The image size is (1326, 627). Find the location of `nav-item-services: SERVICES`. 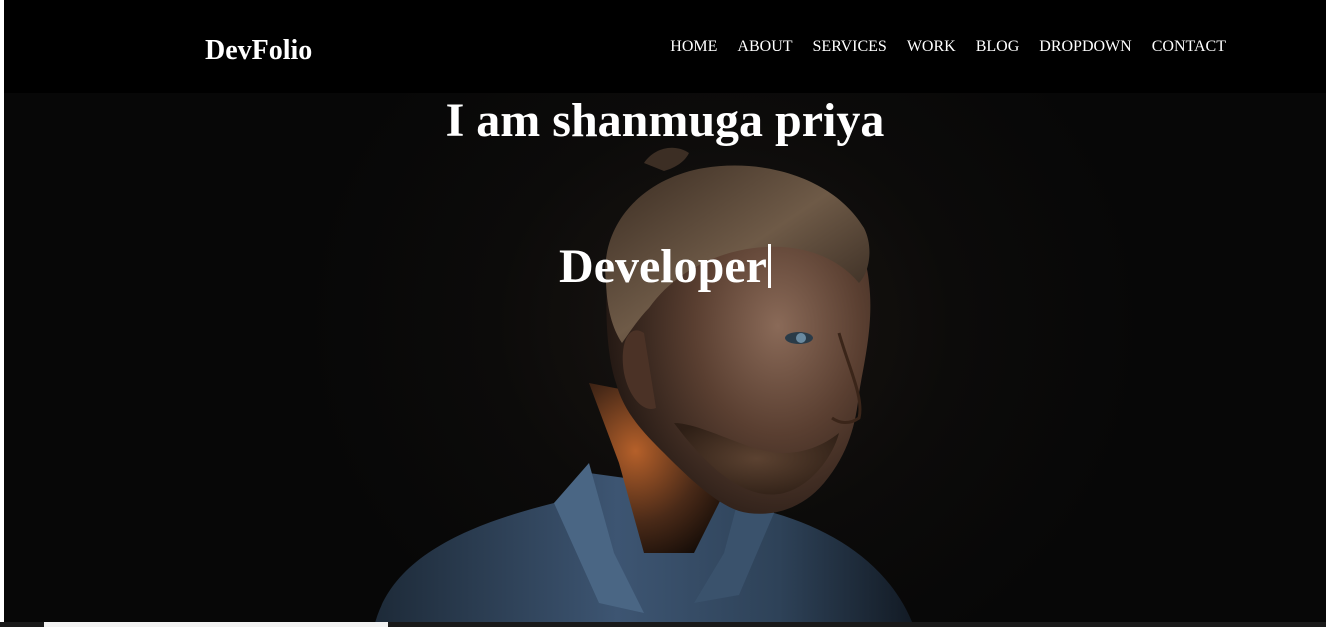

nav-item-services: SERVICES is located at coordinates (850, 47).